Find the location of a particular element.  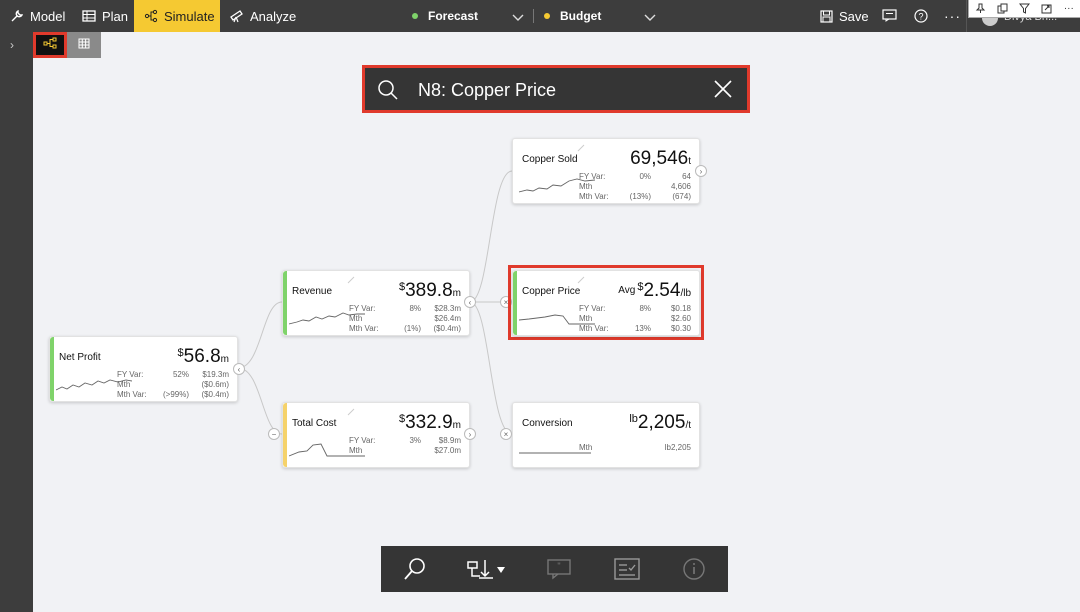

table-icon is located at coordinates (89, 16).